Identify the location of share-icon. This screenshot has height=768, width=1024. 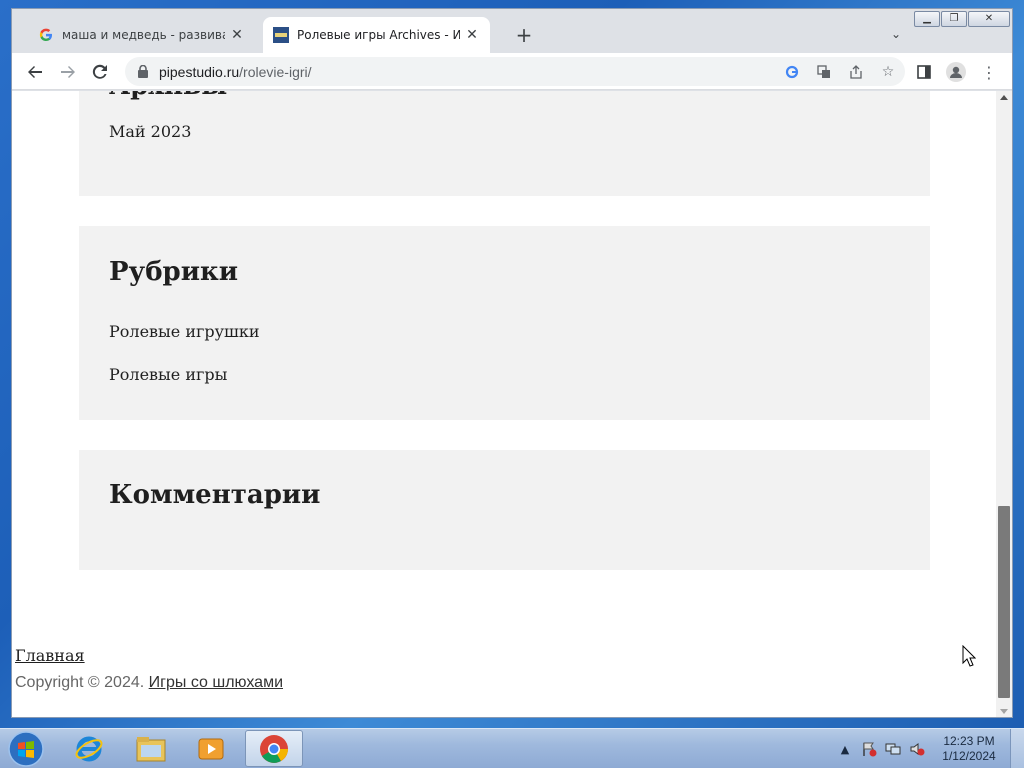
(856, 72).